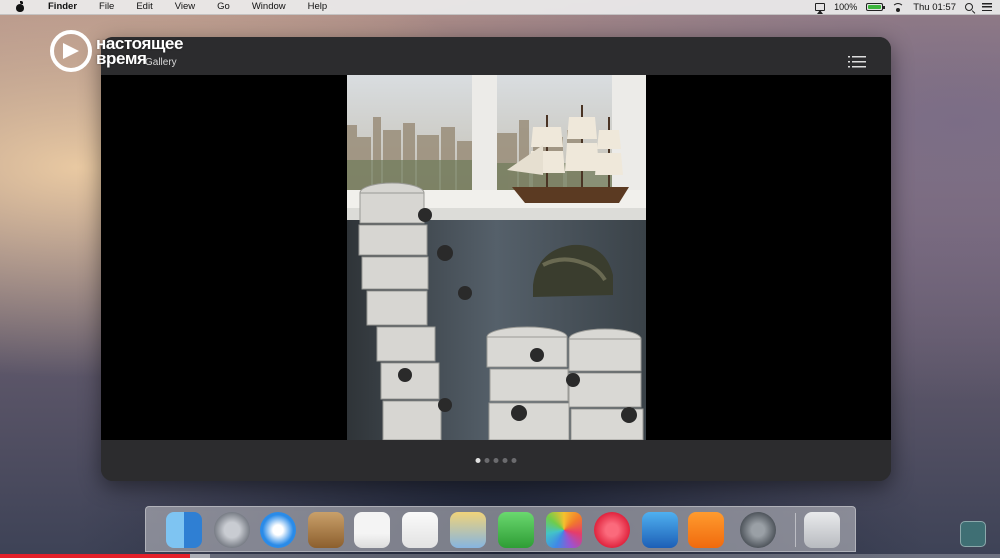  What do you see at coordinates (318, 7) in the screenshot?
I see `menu-help: Help` at bounding box center [318, 7].